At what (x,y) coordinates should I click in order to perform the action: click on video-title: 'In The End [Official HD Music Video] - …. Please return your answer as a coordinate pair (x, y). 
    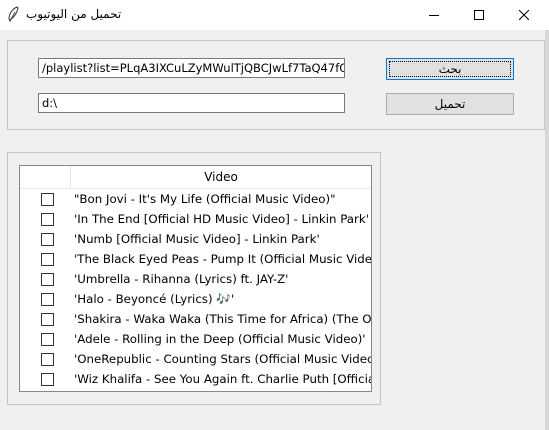
    Looking at the image, I should click on (221, 219).